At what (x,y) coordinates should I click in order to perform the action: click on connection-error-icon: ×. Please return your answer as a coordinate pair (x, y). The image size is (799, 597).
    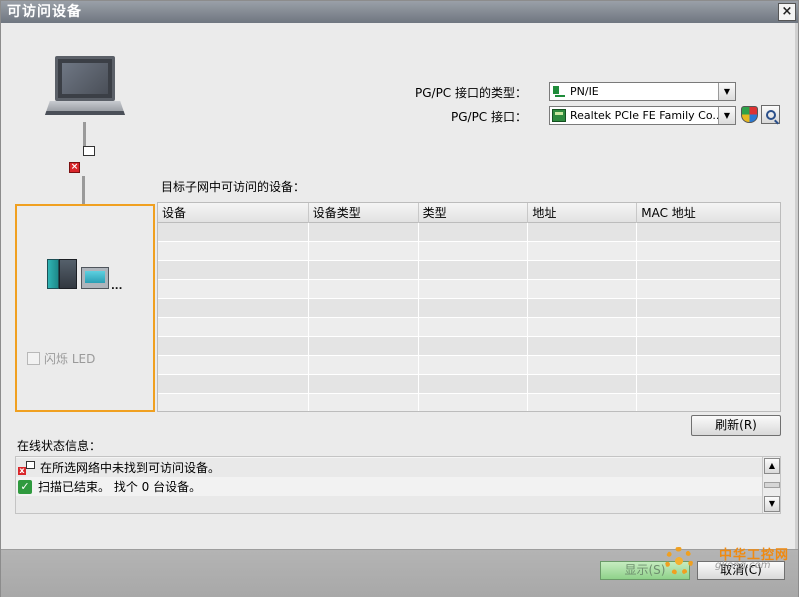
    Looking at the image, I should click on (74, 167).